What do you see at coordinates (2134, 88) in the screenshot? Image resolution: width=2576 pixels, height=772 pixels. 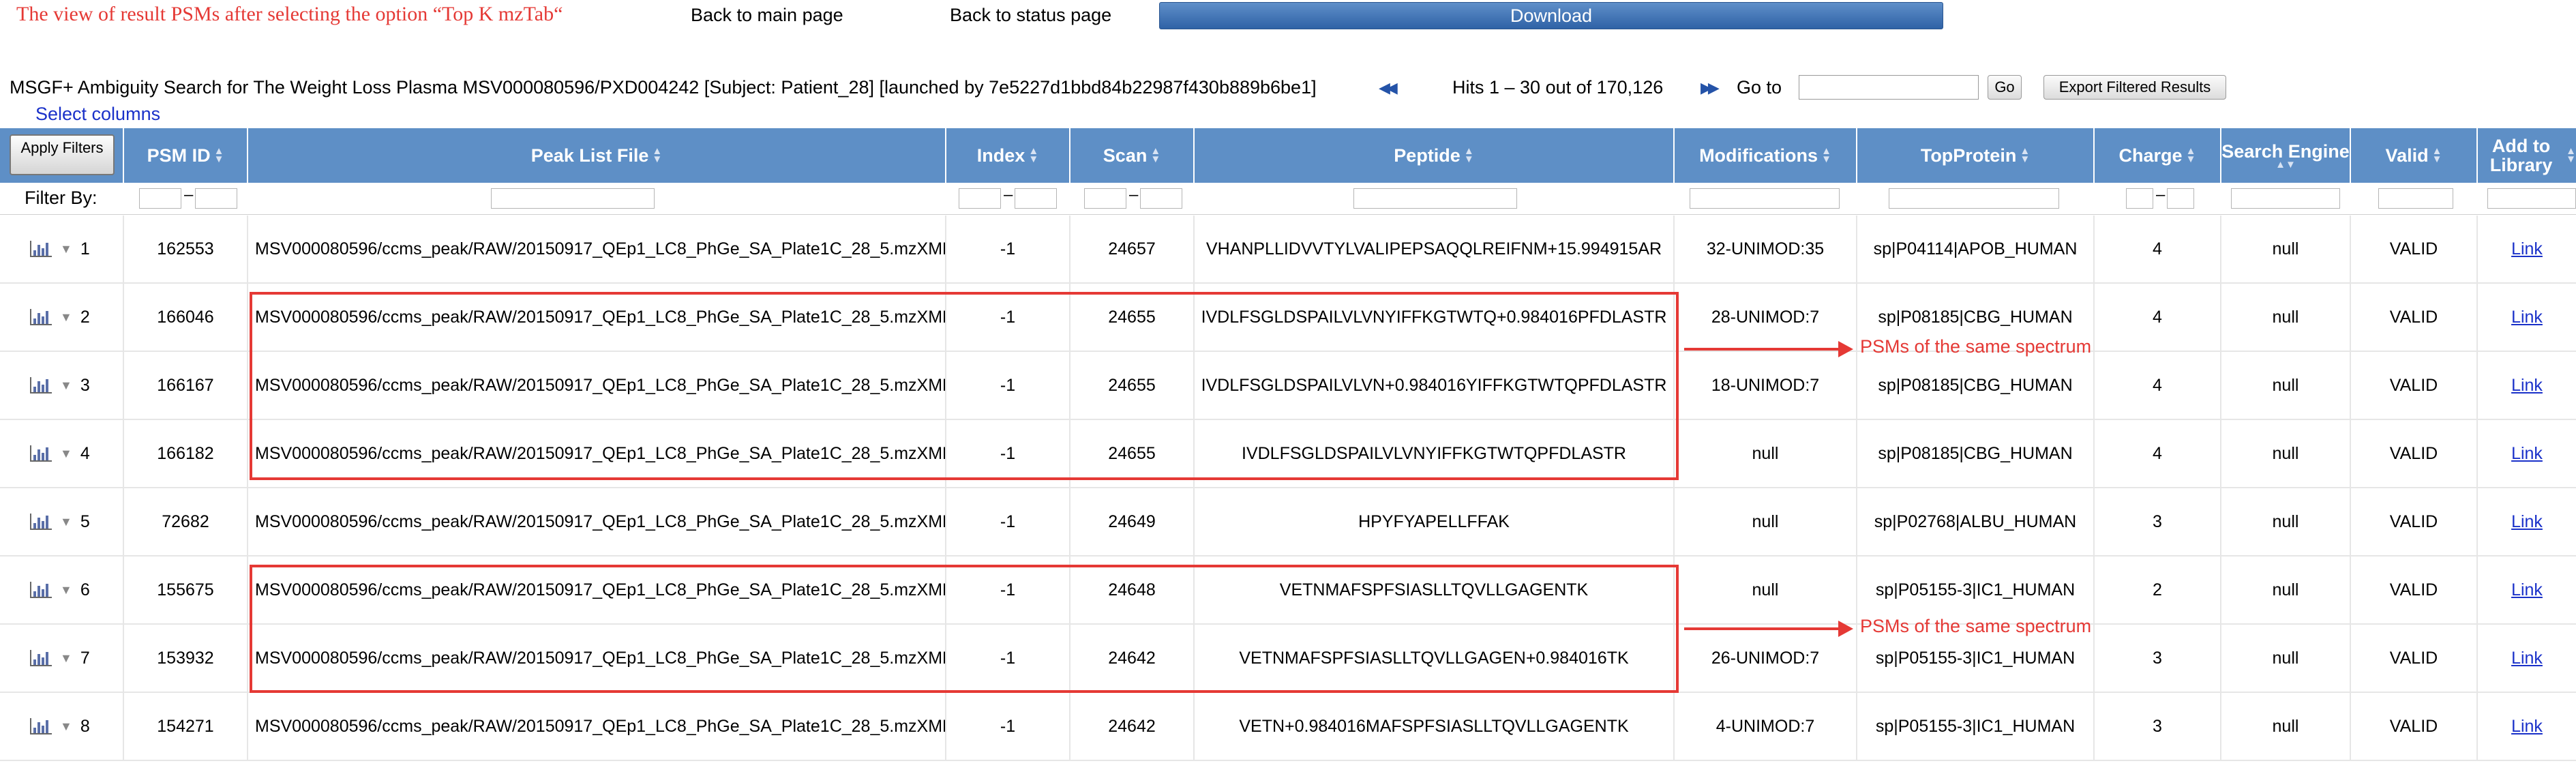 I see `export-filtered-results-button: Export Filtered Results` at bounding box center [2134, 88].